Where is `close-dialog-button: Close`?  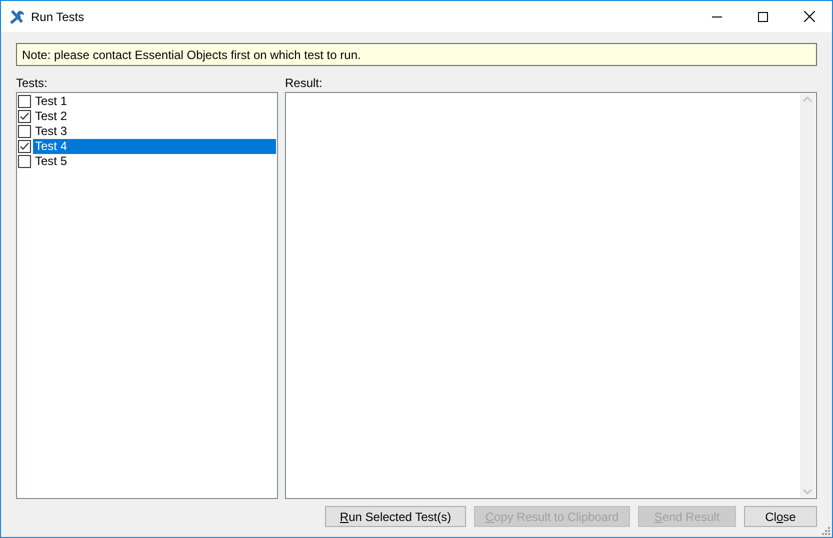 close-dialog-button: Close is located at coordinates (780, 516).